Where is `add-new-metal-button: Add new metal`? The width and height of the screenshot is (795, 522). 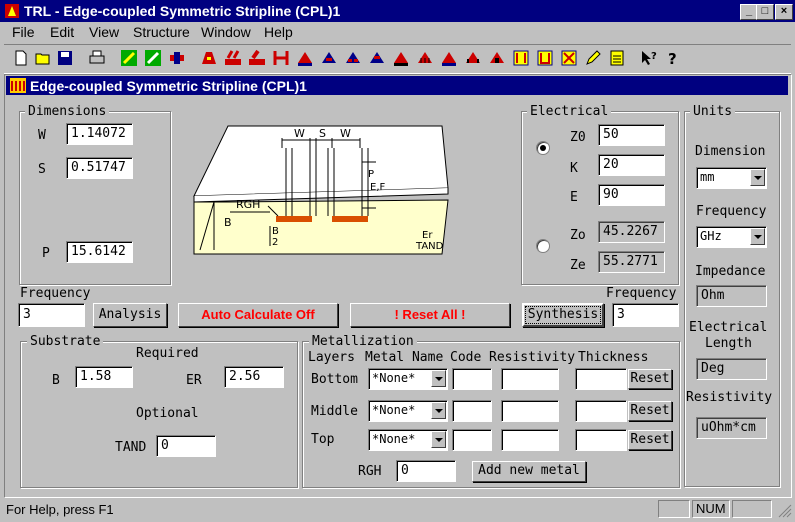
add-new-metal-button: Add new metal is located at coordinates (529, 471).